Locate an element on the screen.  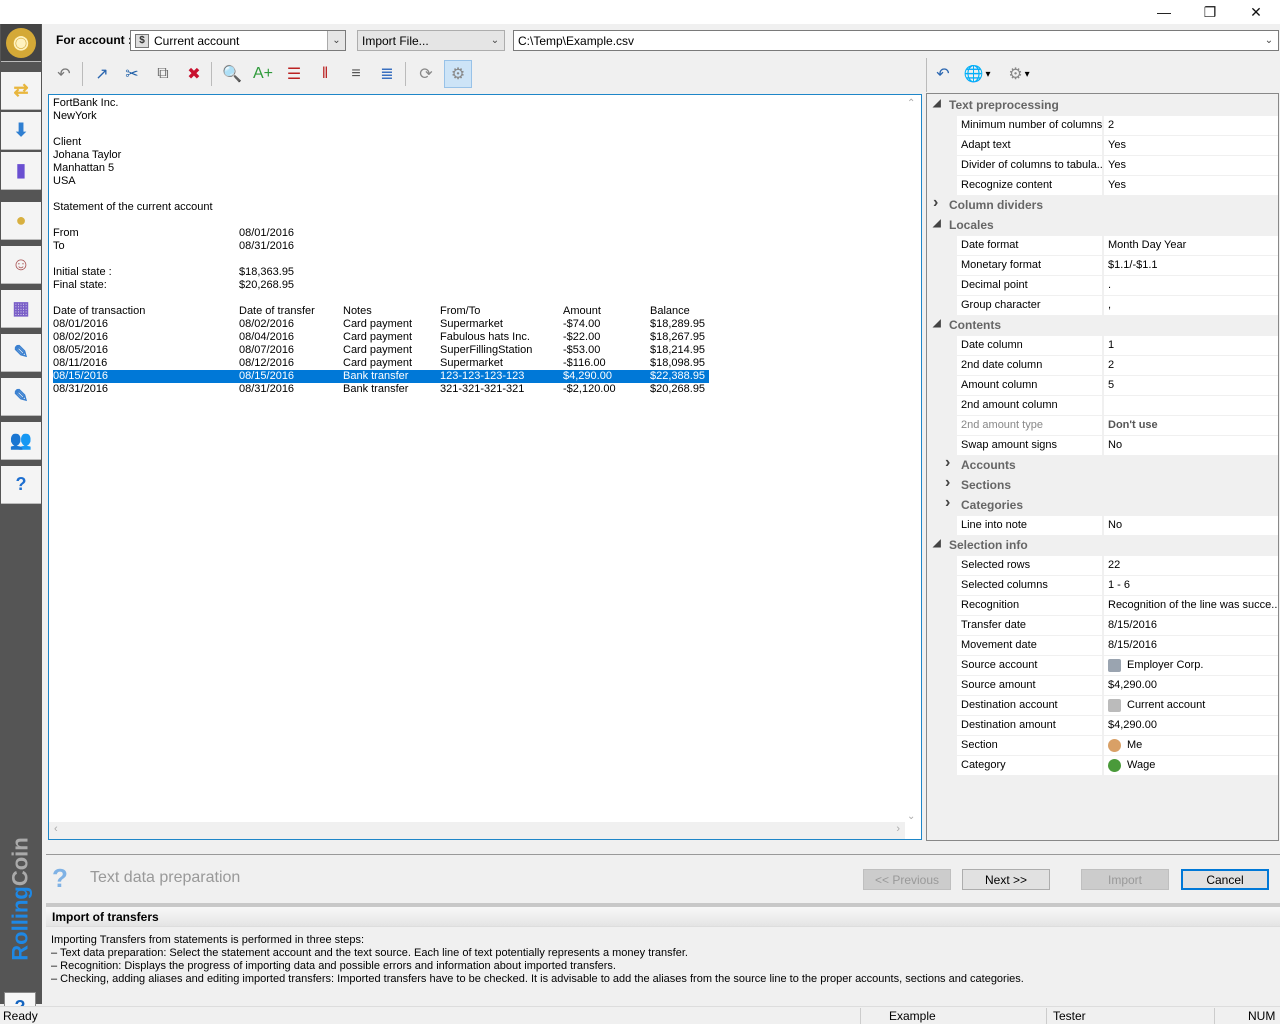
property-value: Month Day Year is located at coordinates (1191, 245).